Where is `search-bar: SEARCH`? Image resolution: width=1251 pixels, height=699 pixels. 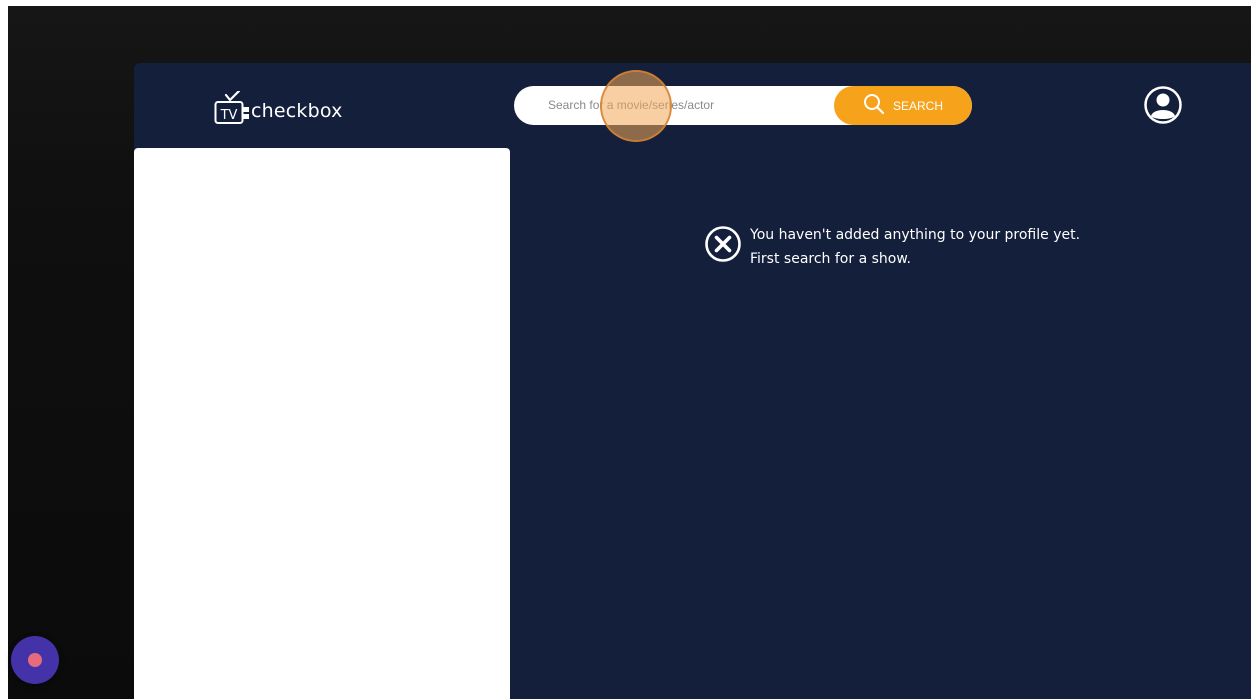 search-bar: SEARCH is located at coordinates (743, 105).